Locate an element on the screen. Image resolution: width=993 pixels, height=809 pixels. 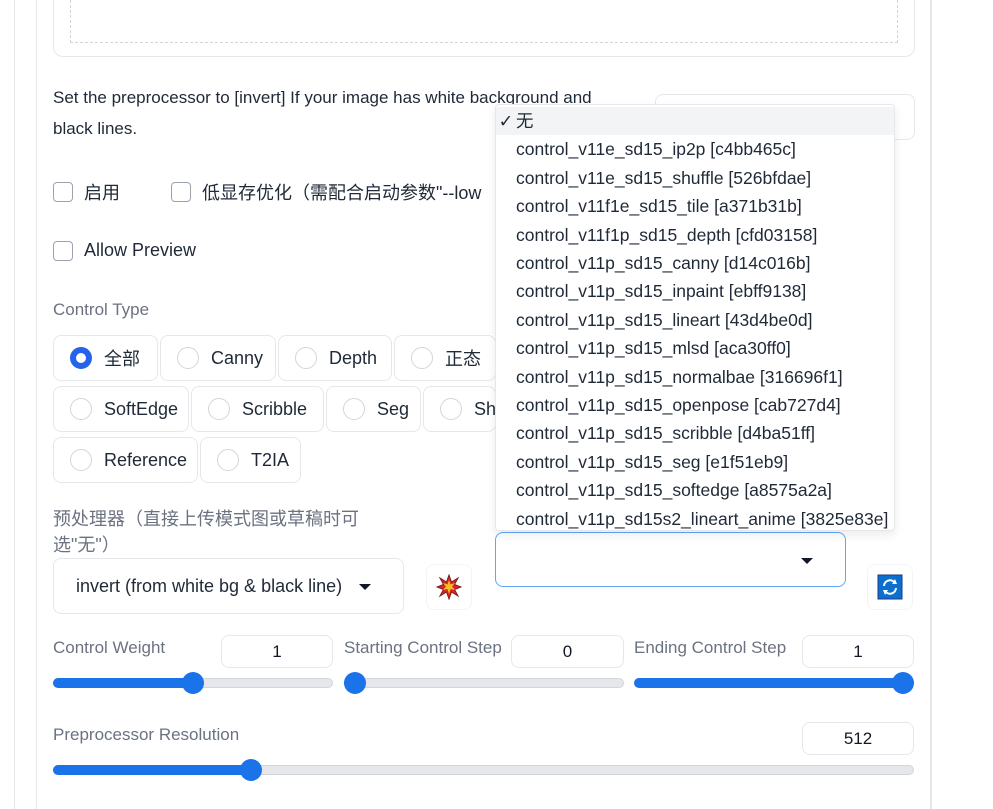
ending-step-label: Ending Control Step is located at coordinates (710, 647).